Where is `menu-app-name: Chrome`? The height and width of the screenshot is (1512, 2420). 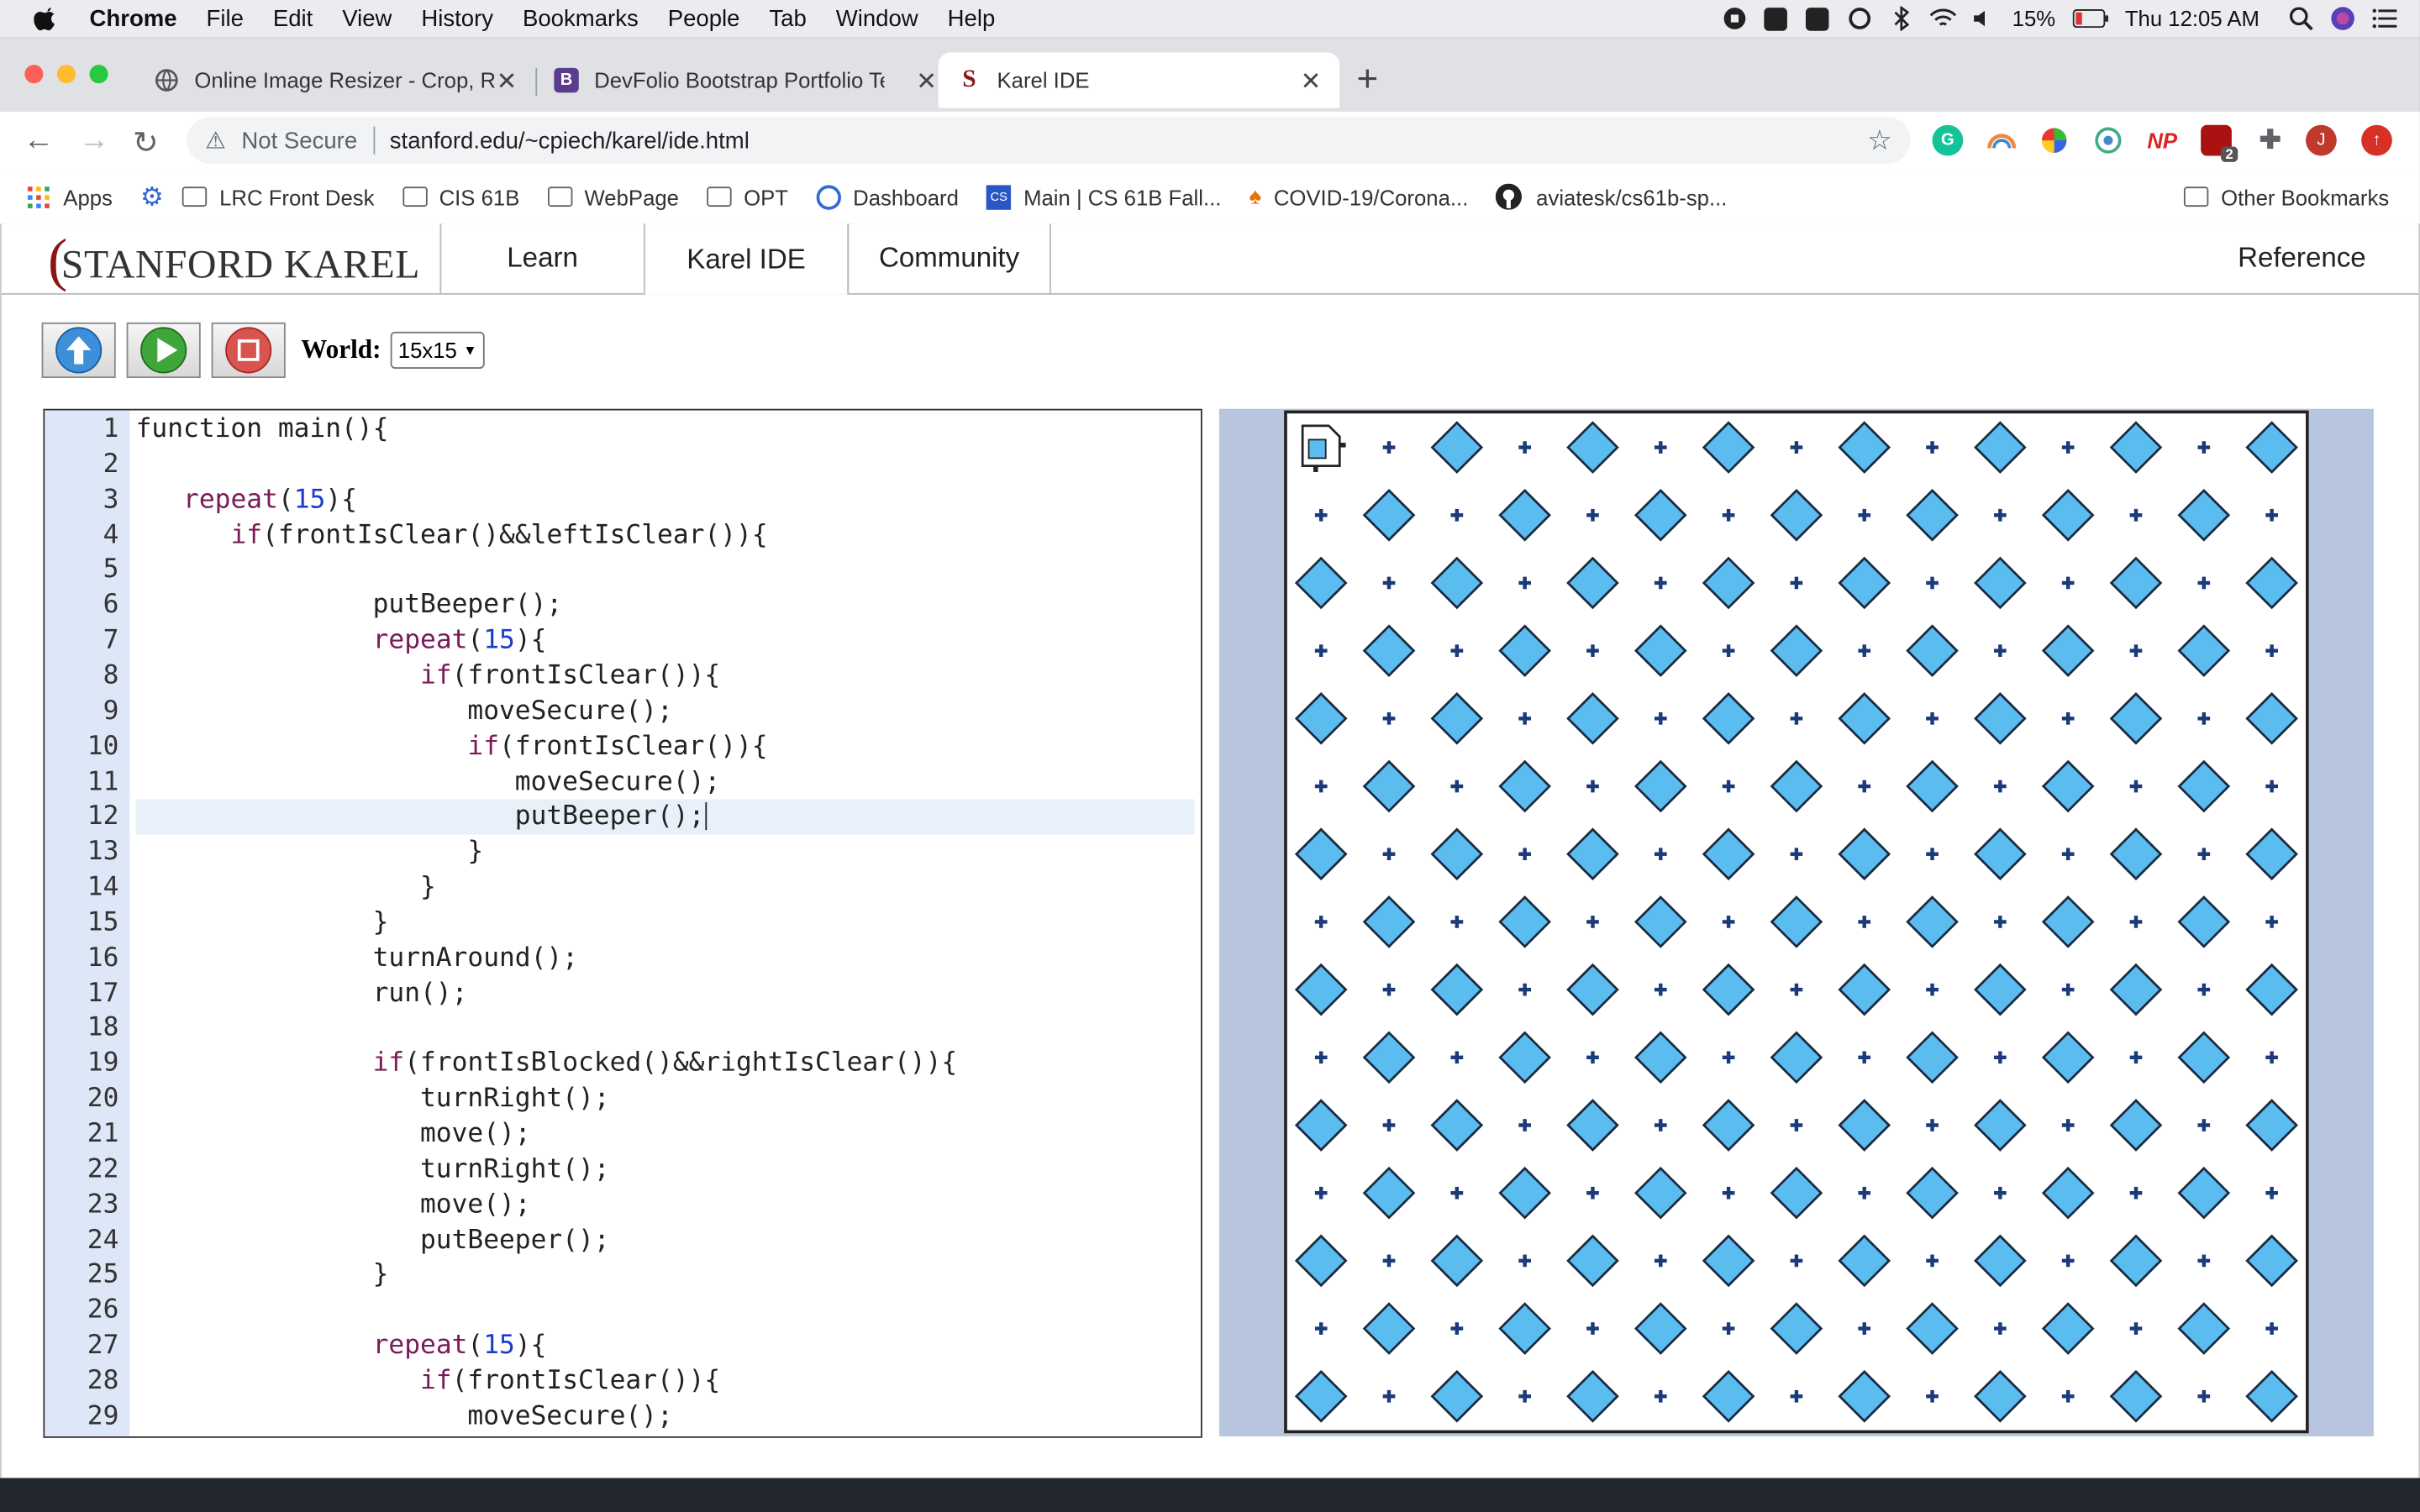
menu-app-name: Chrome is located at coordinates (133, 18).